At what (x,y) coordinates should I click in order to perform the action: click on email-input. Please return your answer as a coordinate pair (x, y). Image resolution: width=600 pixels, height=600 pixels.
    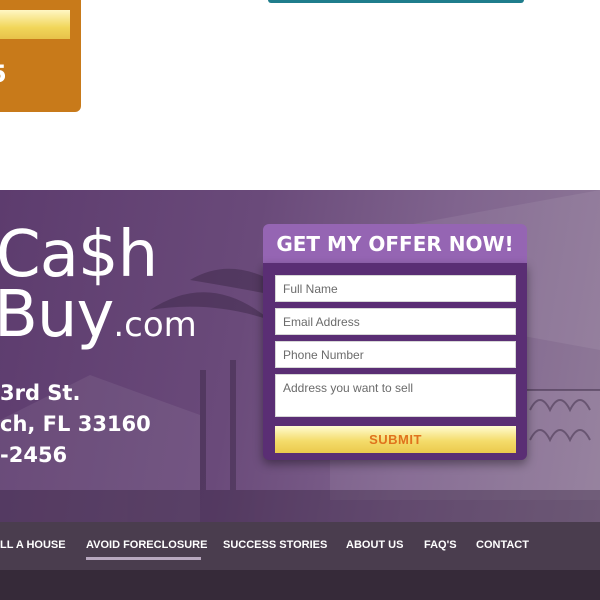
    Looking at the image, I should click on (395, 321).